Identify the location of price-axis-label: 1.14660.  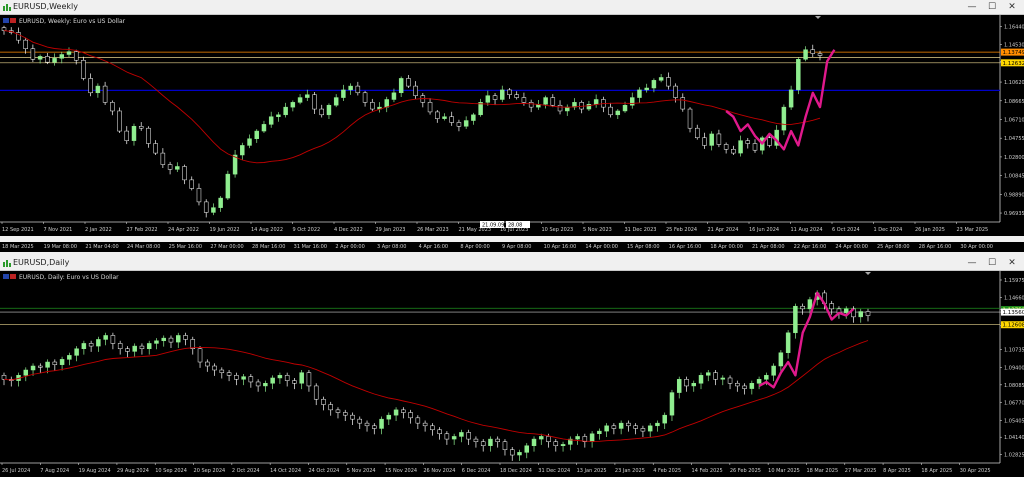
(1014, 298).